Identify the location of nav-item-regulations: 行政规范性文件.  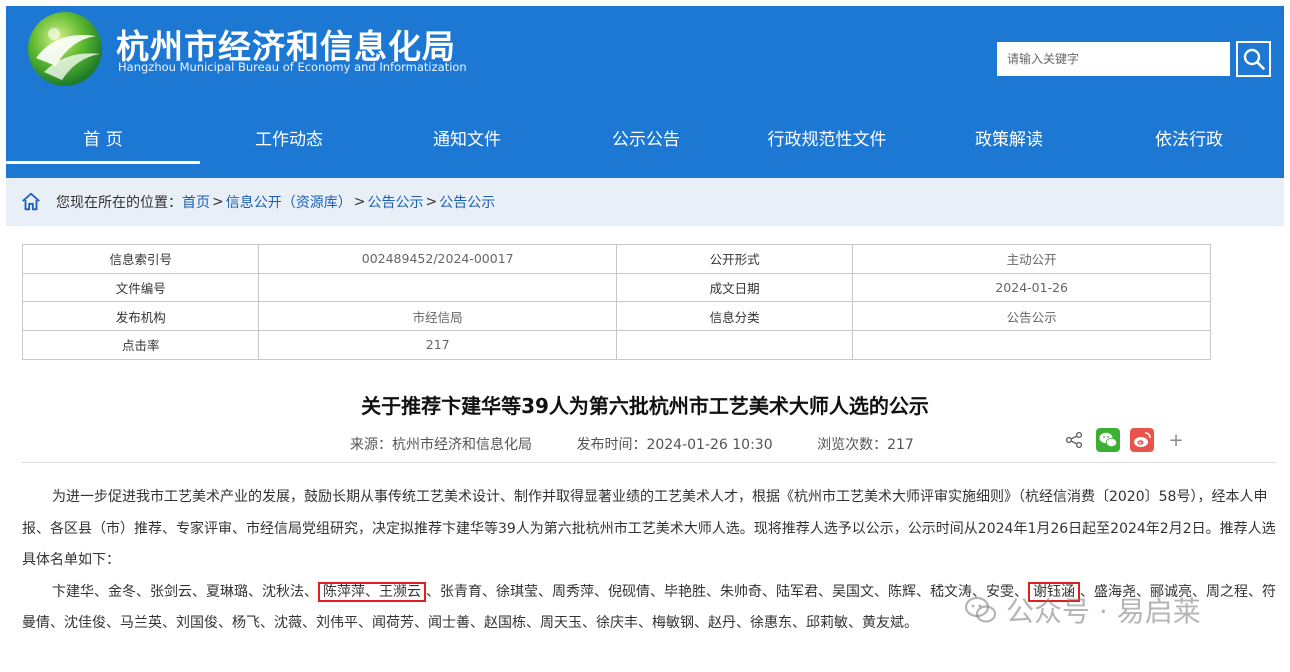
(827, 137).